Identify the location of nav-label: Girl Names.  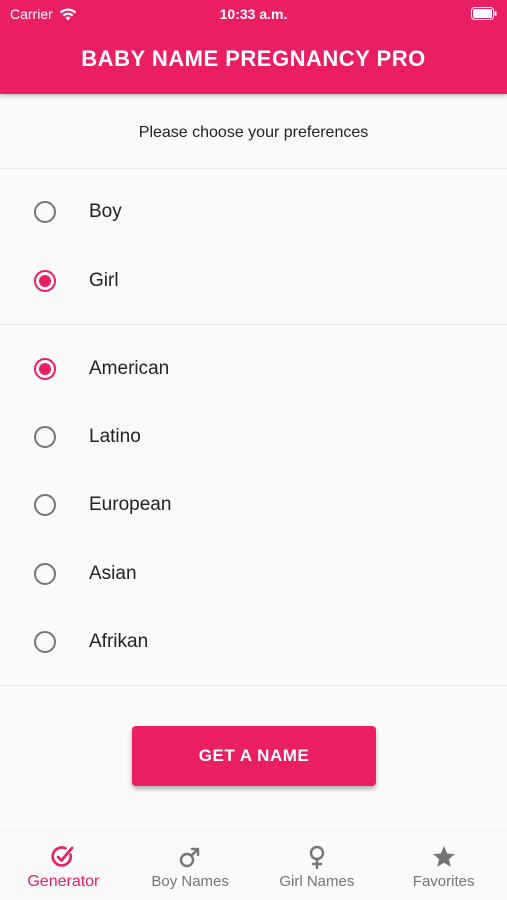
(317, 881).